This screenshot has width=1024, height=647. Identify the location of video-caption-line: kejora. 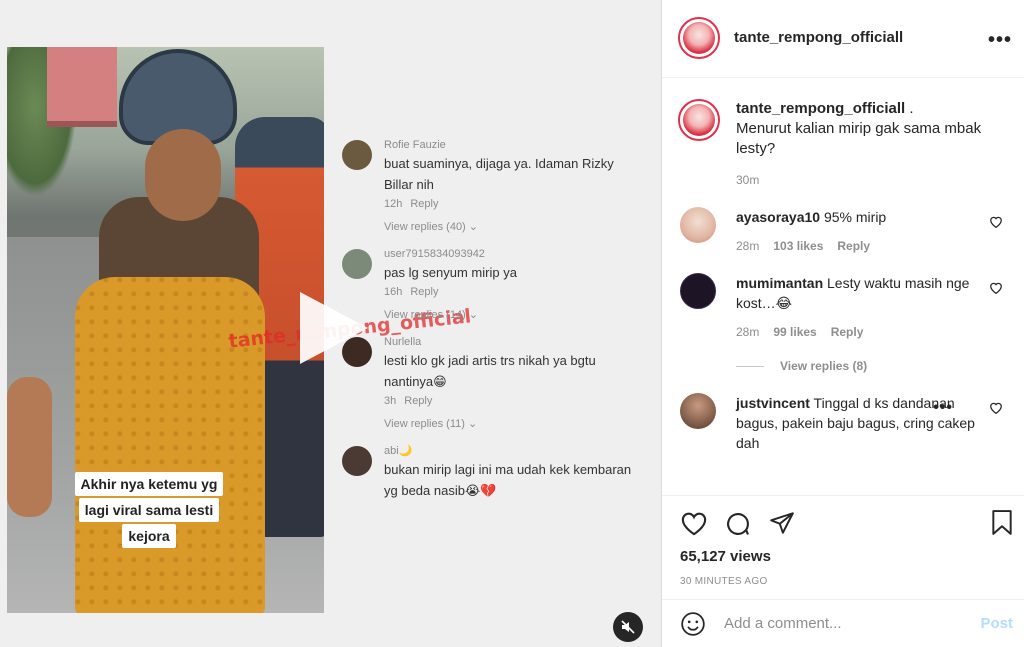
(149, 536).